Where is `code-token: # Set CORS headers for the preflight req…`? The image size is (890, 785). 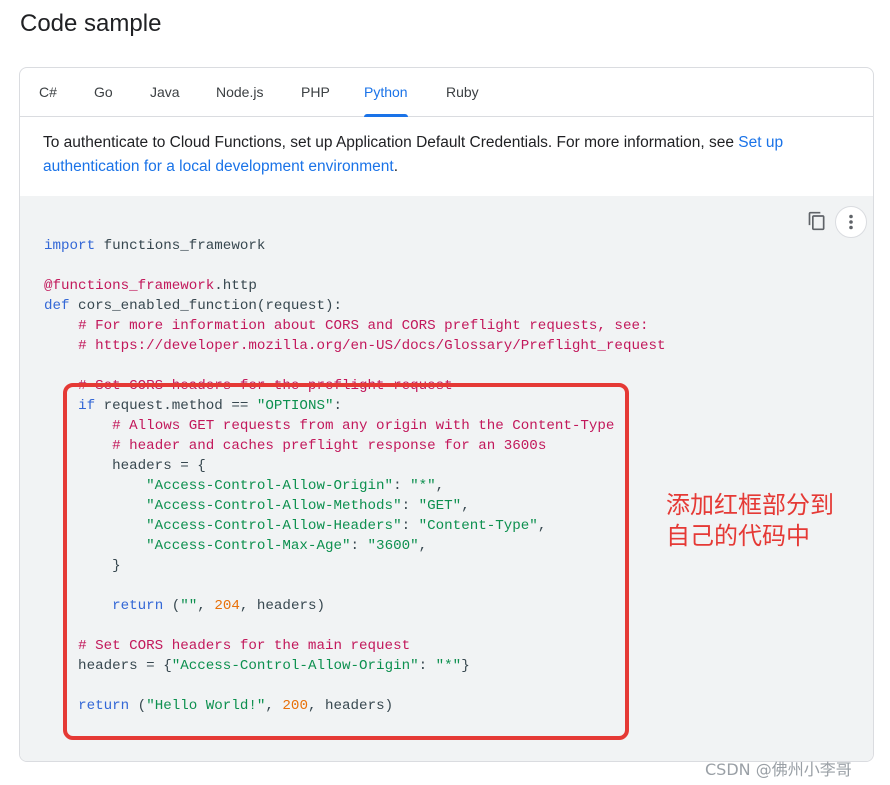
code-token: # Set CORS headers for the preflight req… is located at coordinates (265, 386).